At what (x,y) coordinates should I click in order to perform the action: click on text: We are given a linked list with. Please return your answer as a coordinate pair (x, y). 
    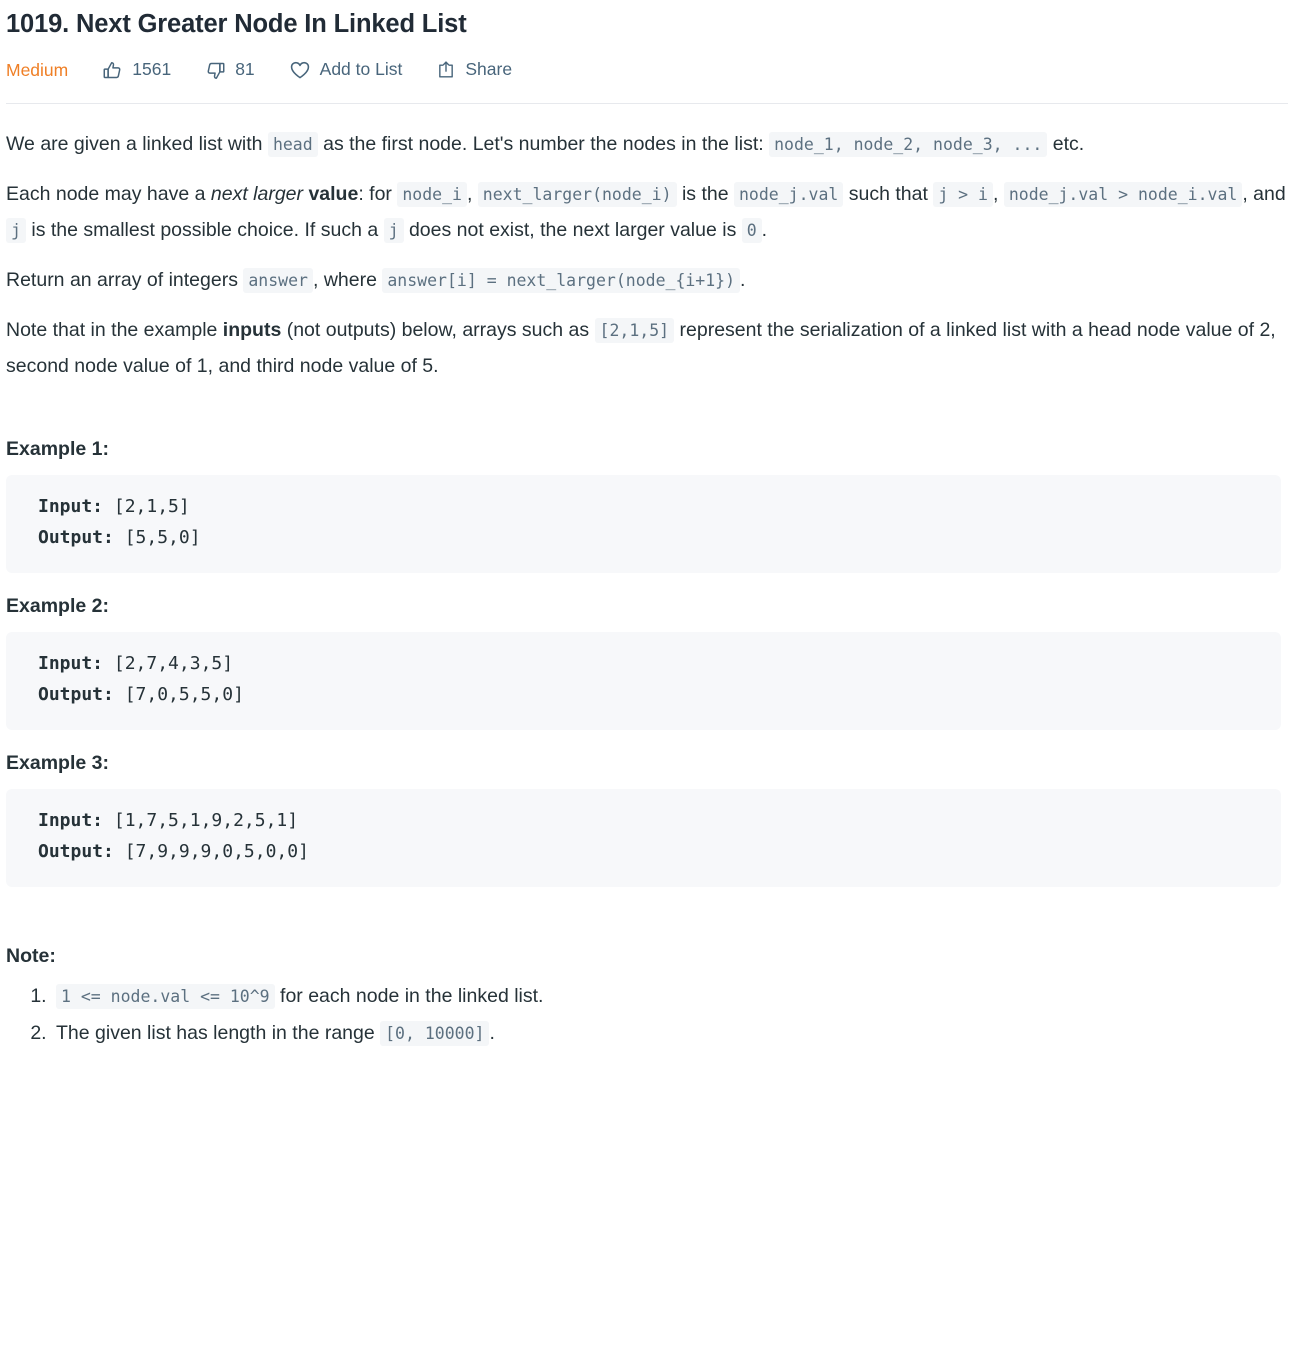
    Looking at the image, I should click on (137, 144).